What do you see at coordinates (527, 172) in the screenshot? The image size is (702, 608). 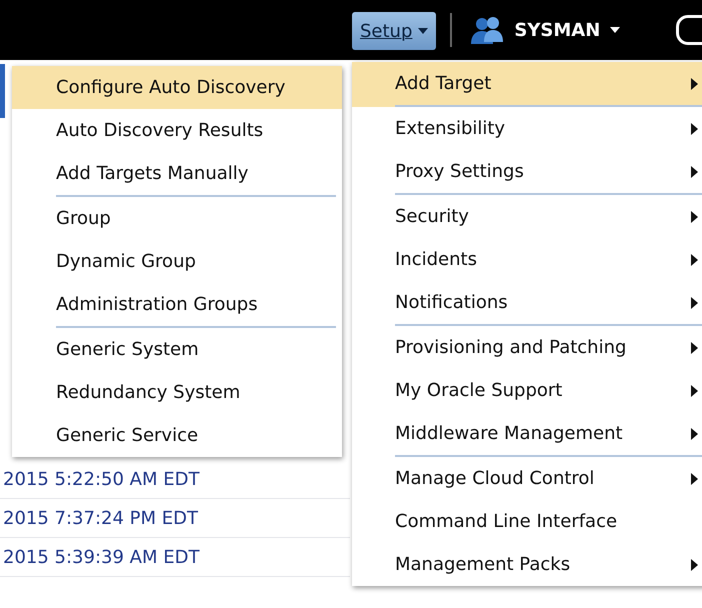 I see `menu-item: Proxy Settings` at bounding box center [527, 172].